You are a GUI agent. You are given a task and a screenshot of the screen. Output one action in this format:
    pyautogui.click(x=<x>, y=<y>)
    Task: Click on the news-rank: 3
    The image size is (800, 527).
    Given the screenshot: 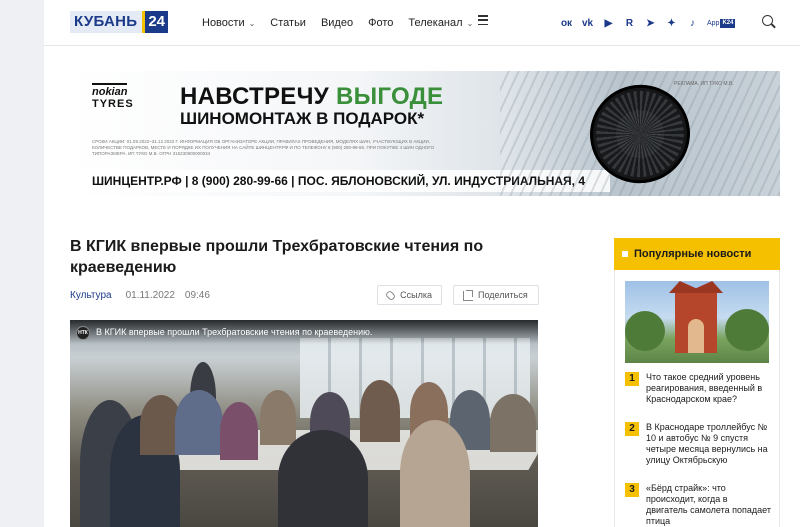 What is the action you would take?
    pyautogui.click(x=632, y=490)
    